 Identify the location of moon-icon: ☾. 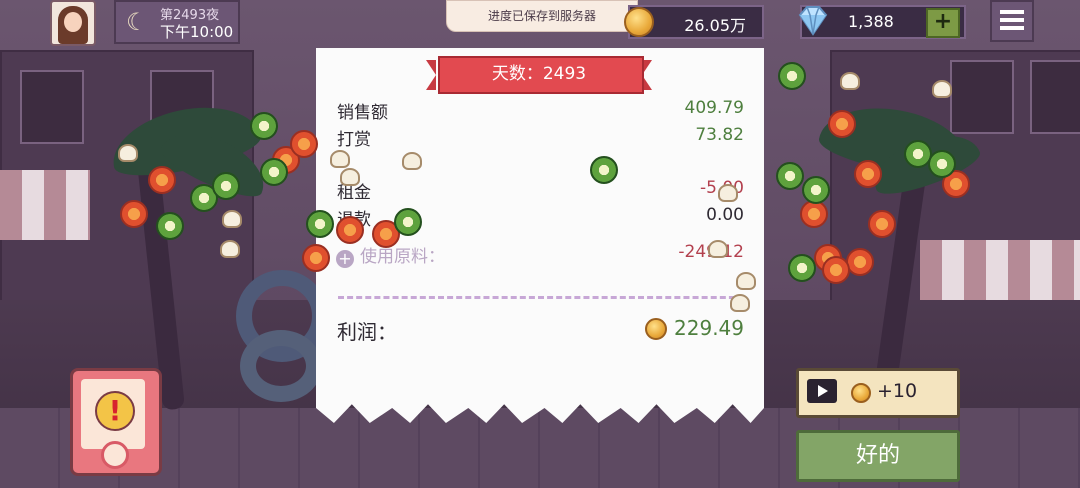
(137, 22).